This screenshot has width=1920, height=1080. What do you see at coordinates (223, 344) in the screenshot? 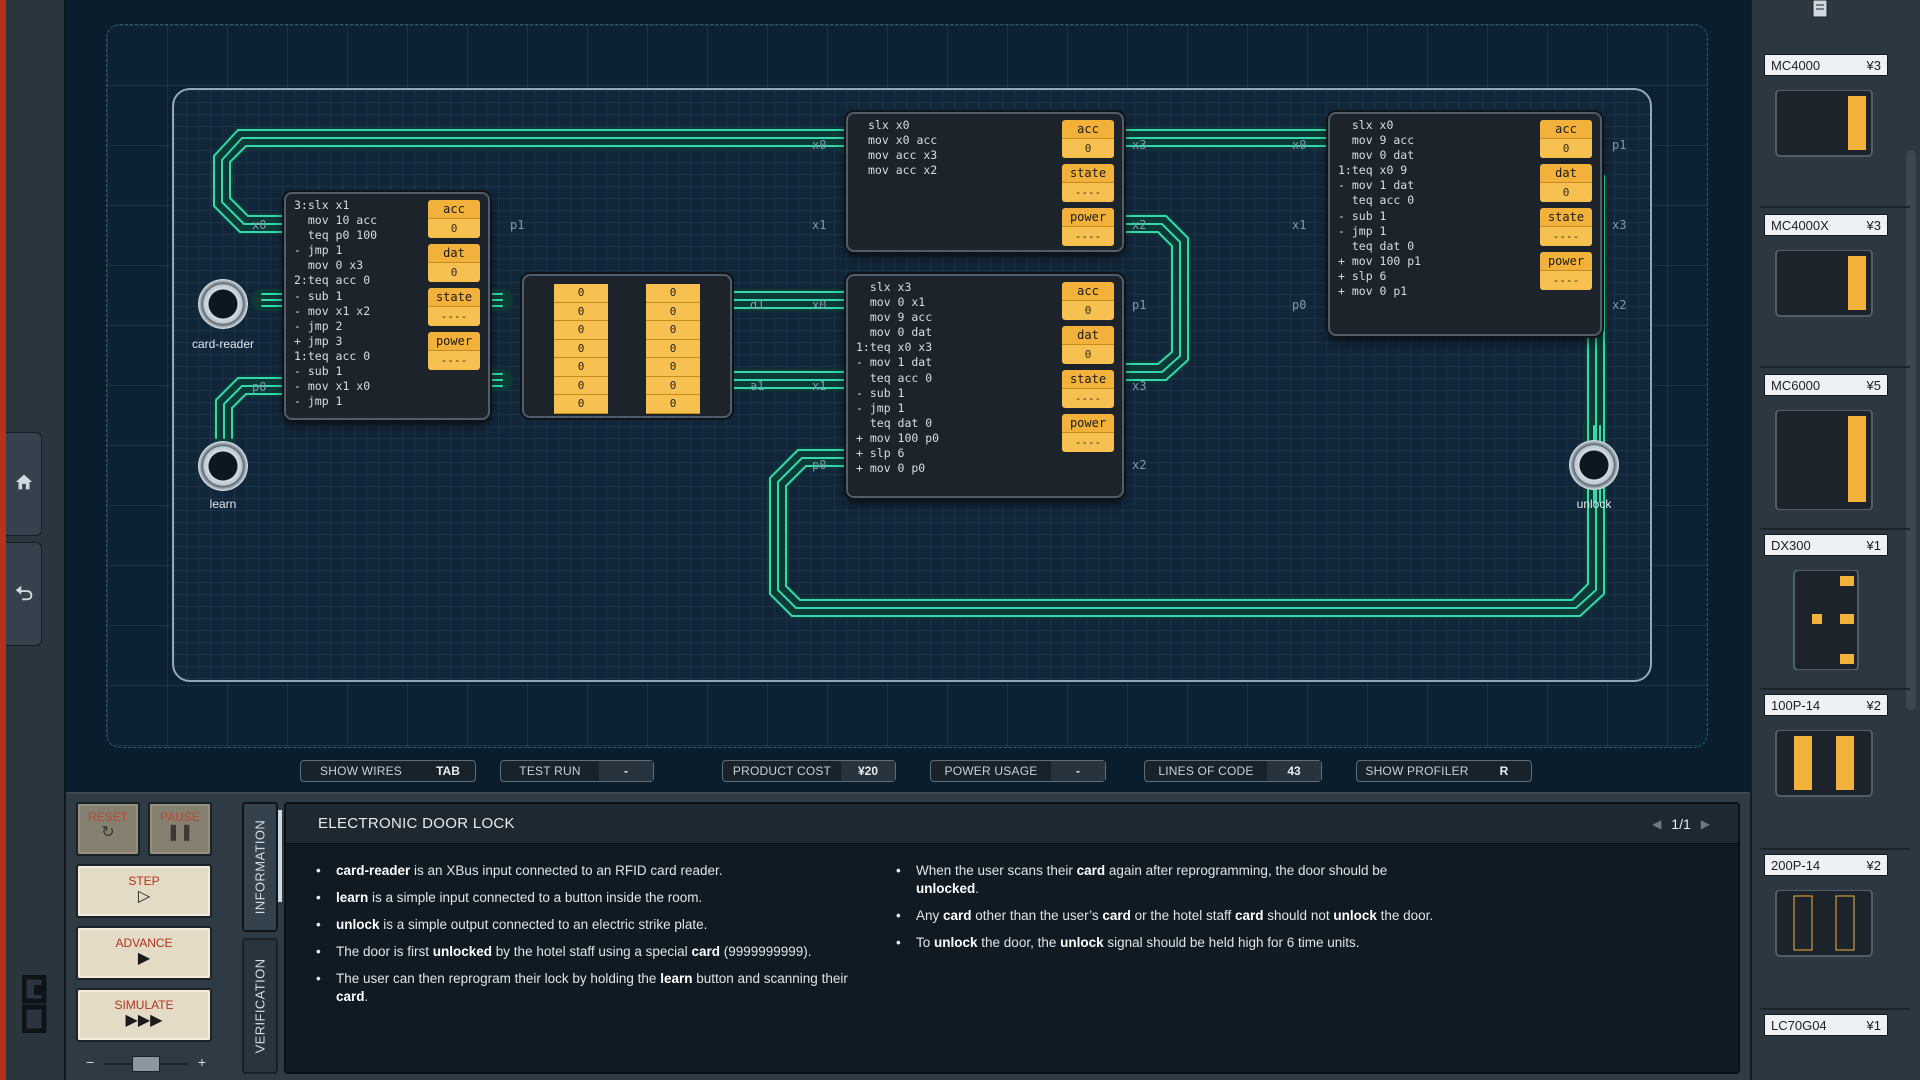
I see `card-reader-label: card-reader` at bounding box center [223, 344].